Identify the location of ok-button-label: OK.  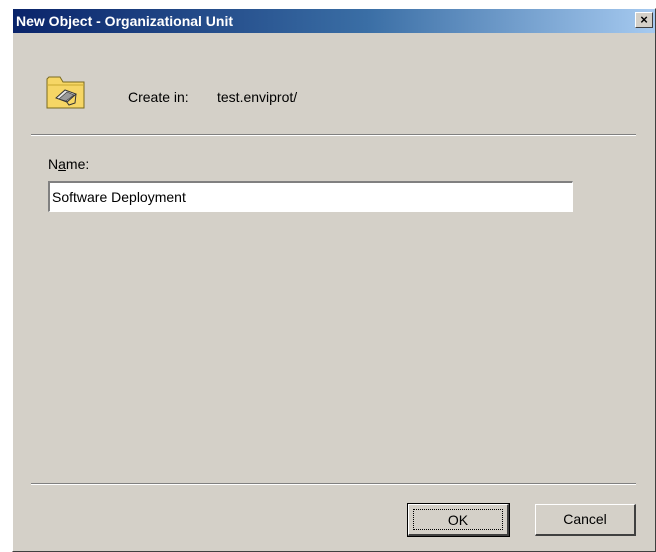
(458, 519).